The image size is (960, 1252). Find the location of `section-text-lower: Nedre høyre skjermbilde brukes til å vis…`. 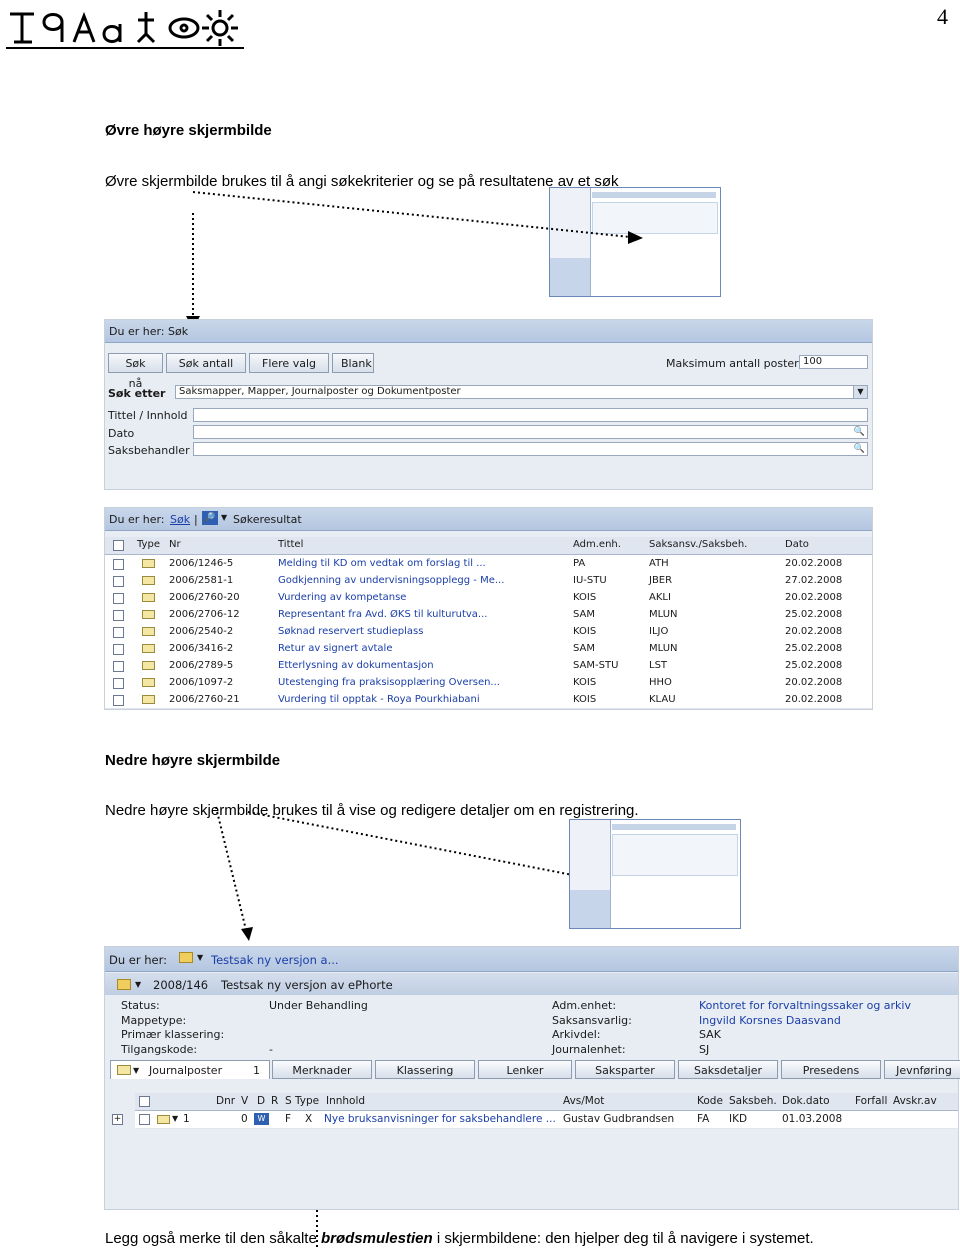

section-text-lower: Nedre høyre skjermbilde brukes til å vis… is located at coordinates (372, 810).